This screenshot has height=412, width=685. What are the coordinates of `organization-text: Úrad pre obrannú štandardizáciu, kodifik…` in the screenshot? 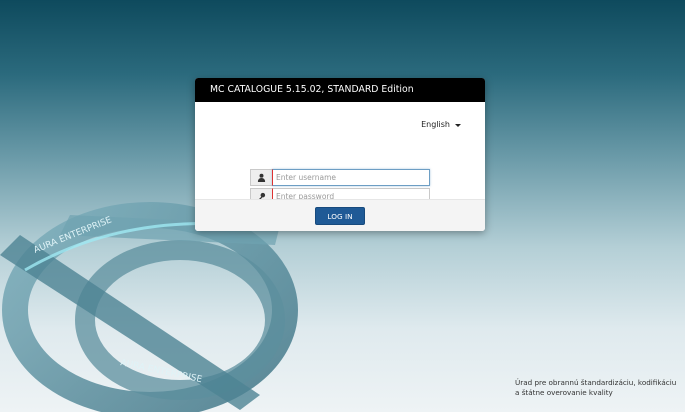 It's located at (597, 388).